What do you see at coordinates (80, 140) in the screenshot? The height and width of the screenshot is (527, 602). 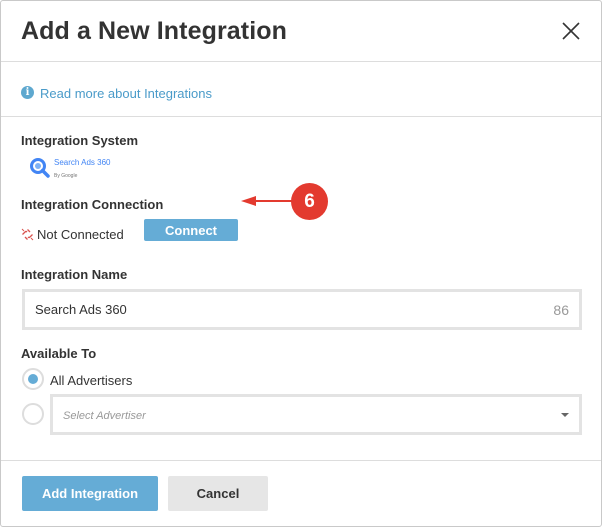 I see `integration-system-label: Integration System` at bounding box center [80, 140].